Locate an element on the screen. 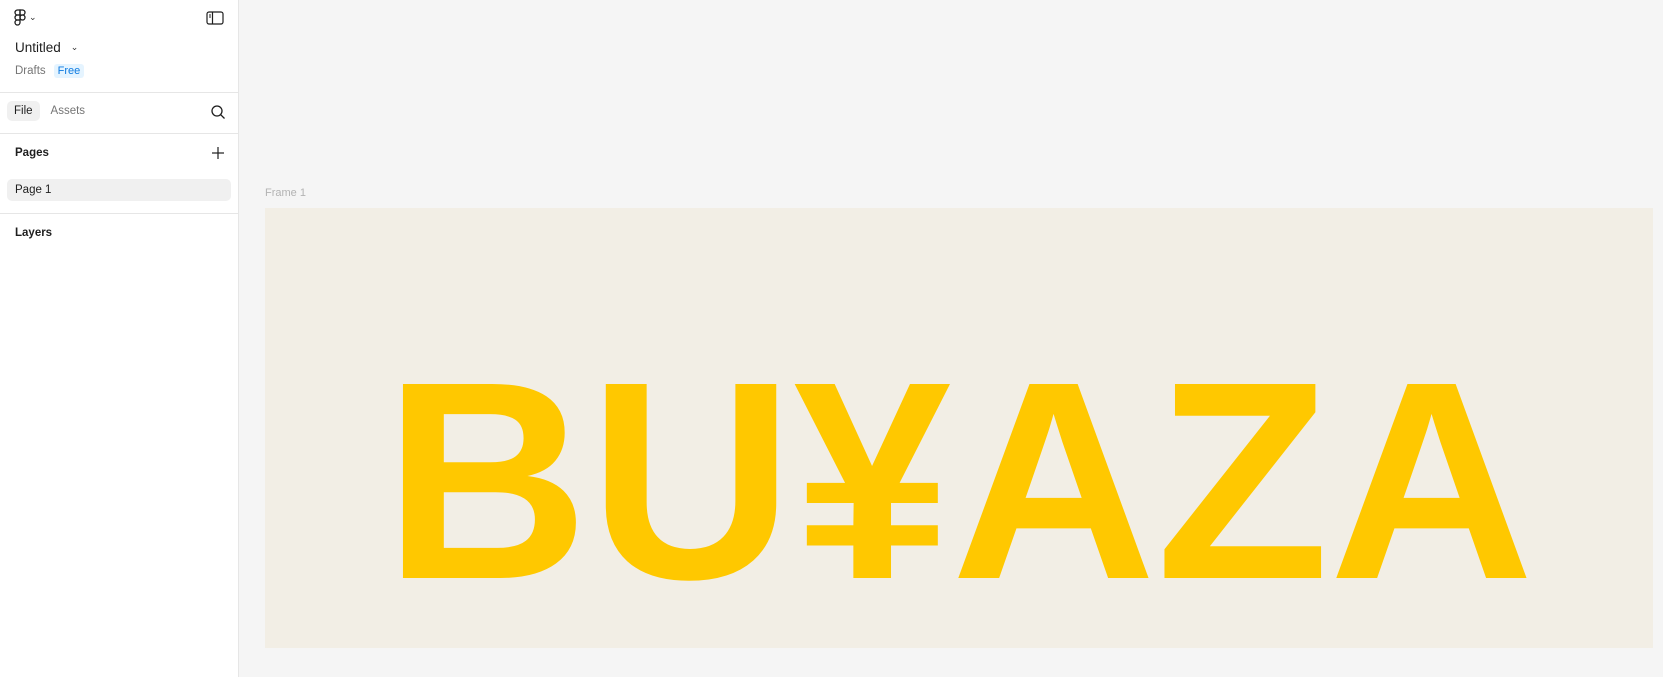 The height and width of the screenshot is (677, 1663). panel-toggle-icon is located at coordinates (215, 18).